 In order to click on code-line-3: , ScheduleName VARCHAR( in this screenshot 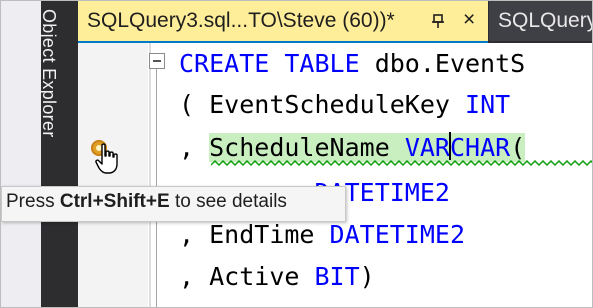, I will do `click(352, 147)`.